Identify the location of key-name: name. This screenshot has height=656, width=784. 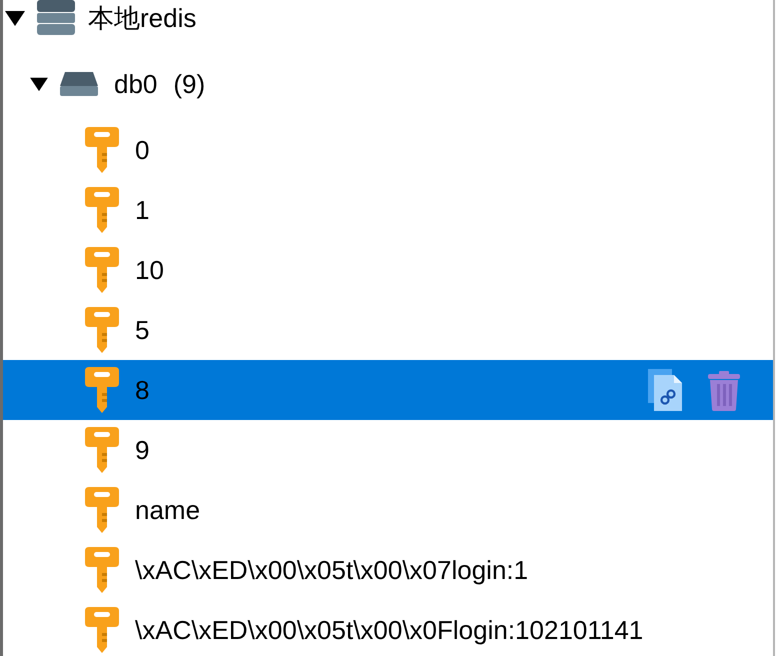
(167, 510).